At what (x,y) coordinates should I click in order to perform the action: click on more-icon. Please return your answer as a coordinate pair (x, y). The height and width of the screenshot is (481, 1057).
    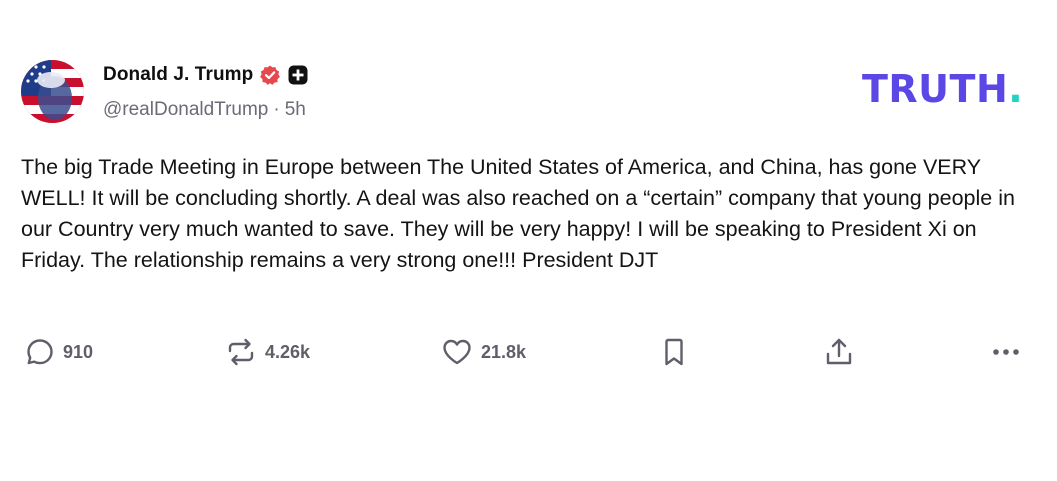
    Looking at the image, I should click on (1006, 352).